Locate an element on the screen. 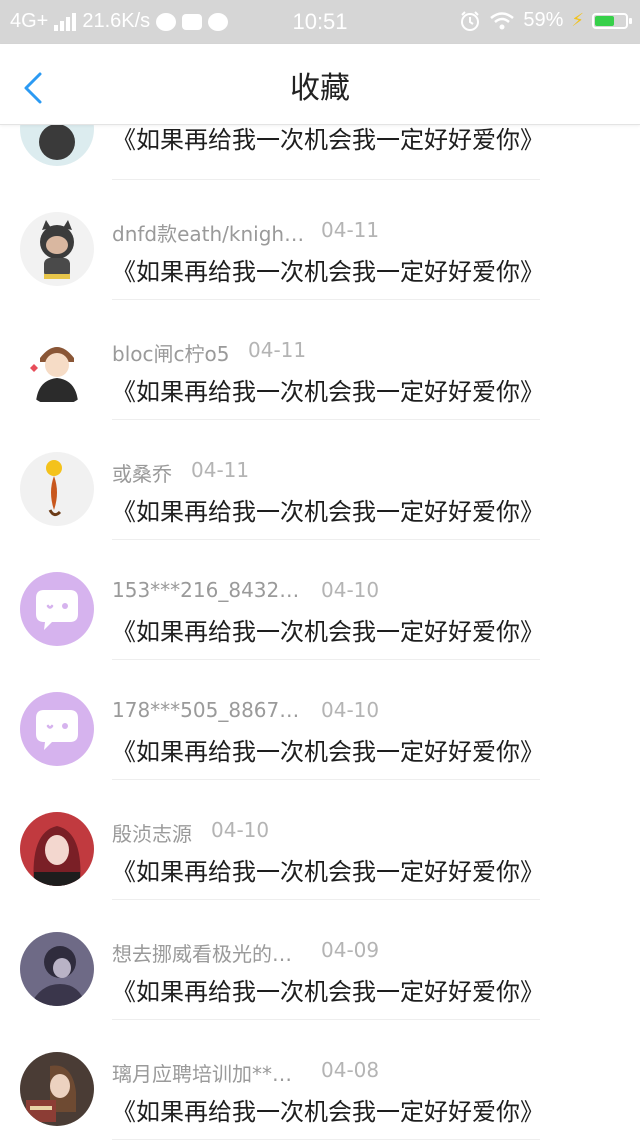 The image size is (640, 1140). page-title: 收藏 is located at coordinates (320, 88).